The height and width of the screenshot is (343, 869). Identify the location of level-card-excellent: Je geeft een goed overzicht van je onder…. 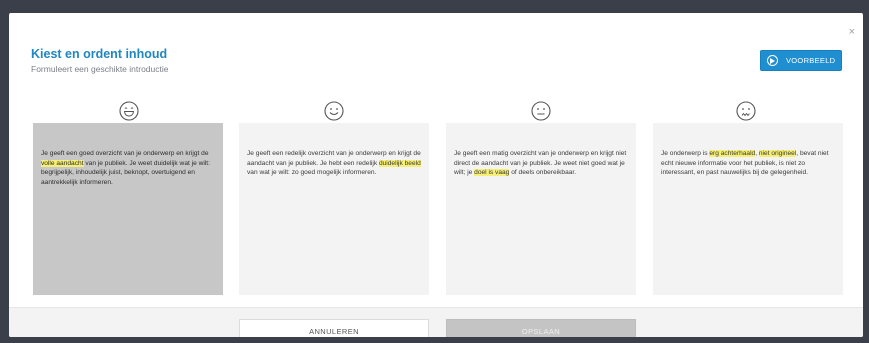
(128, 209).